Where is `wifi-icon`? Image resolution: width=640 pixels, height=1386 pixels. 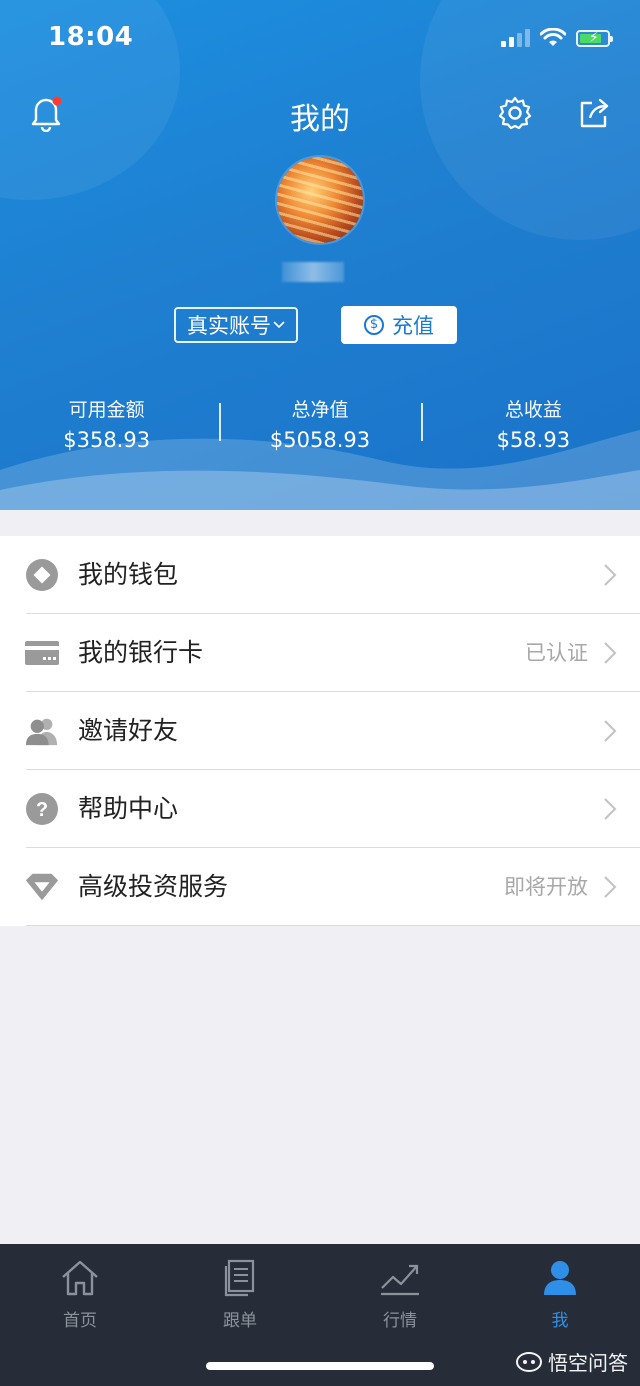
wifi-icon is located at coordinates (553, 37).